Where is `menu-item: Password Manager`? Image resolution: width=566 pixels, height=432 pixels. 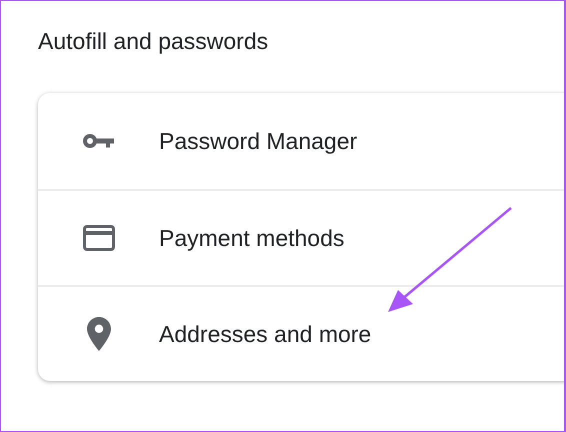
menu-item: Password Manager is located at coordinates (258, 141).